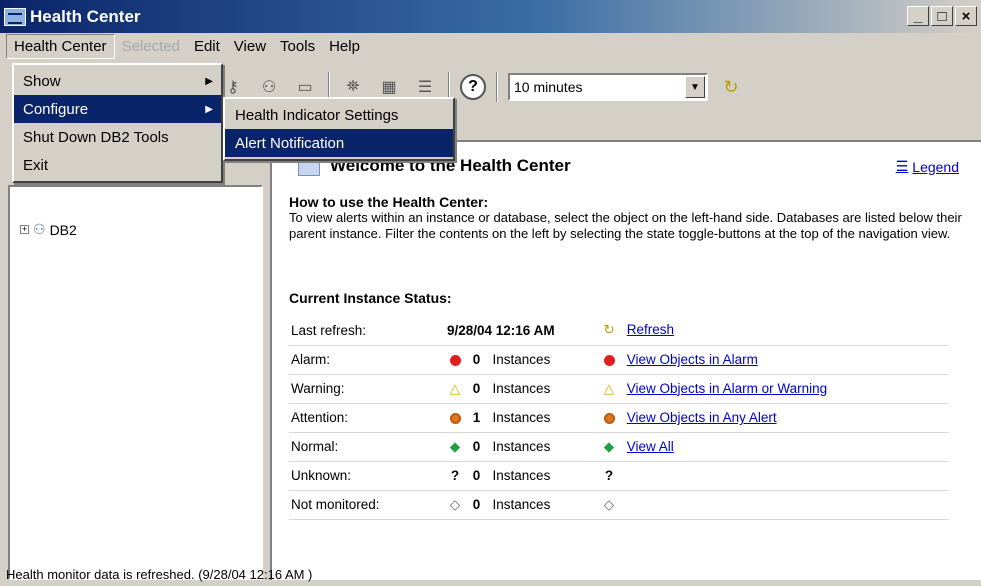 Image resolution: width=981 pixels, height=586 pixels. What do you see at coordinates (117, 109) in the screenshot?
I see `menu-item-configure: Configure ▶` at bounding box center [117, 109].